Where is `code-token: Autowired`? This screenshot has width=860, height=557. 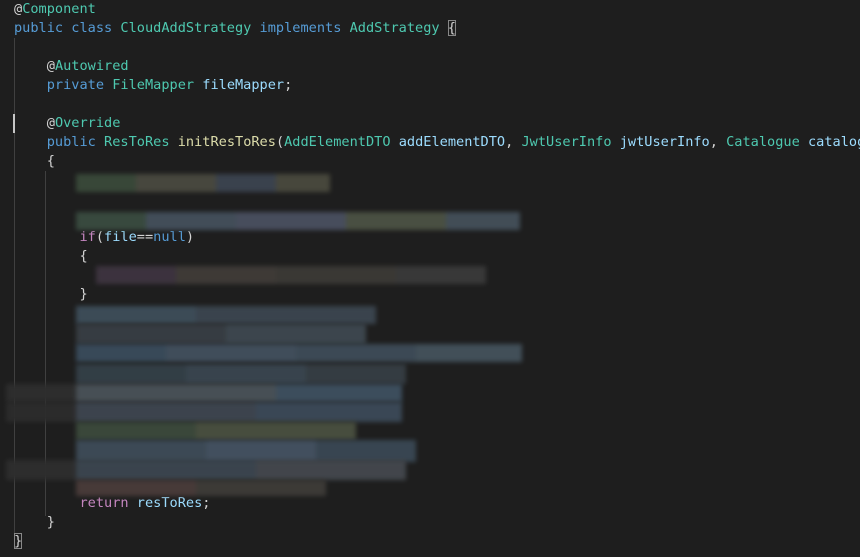
code-token: Autowired is located at coordinates (91, 66).